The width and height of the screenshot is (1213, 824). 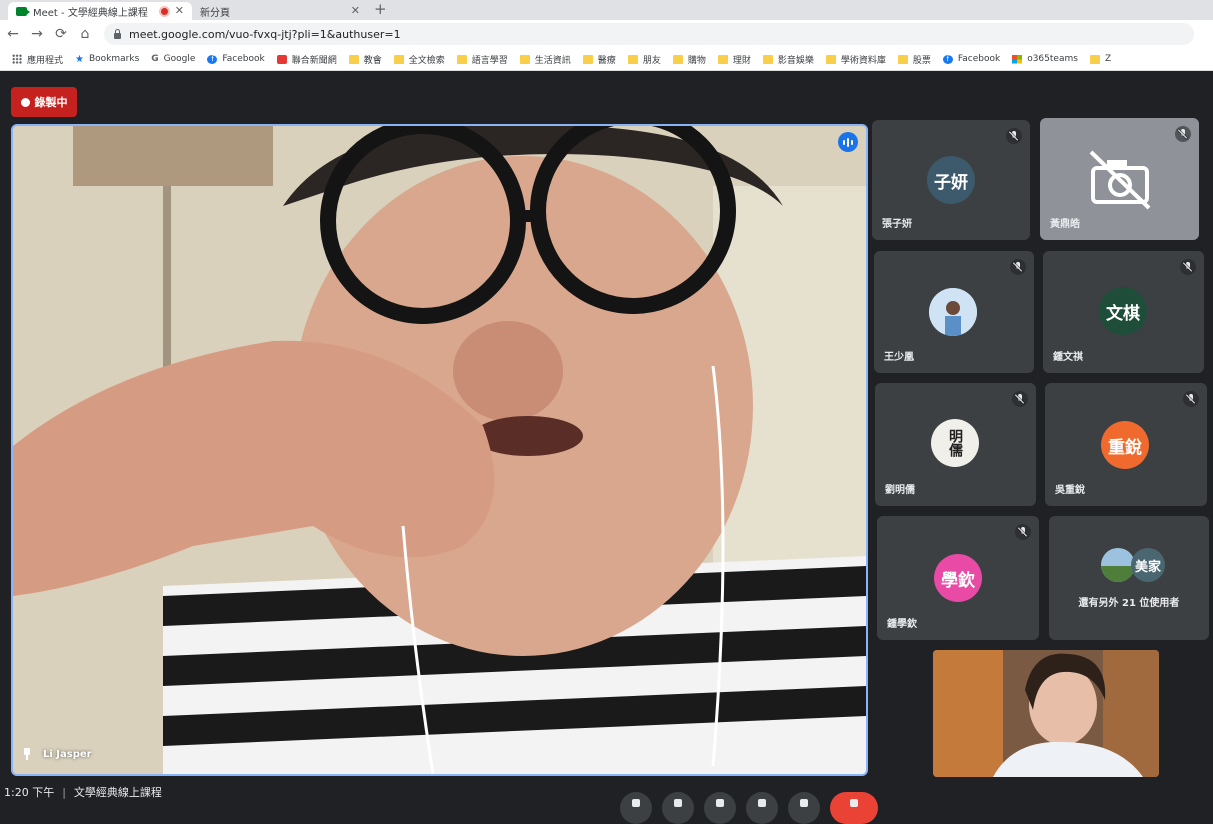 I want to click on bookmark-label: 生活資訊, so click(x=552, y=60).